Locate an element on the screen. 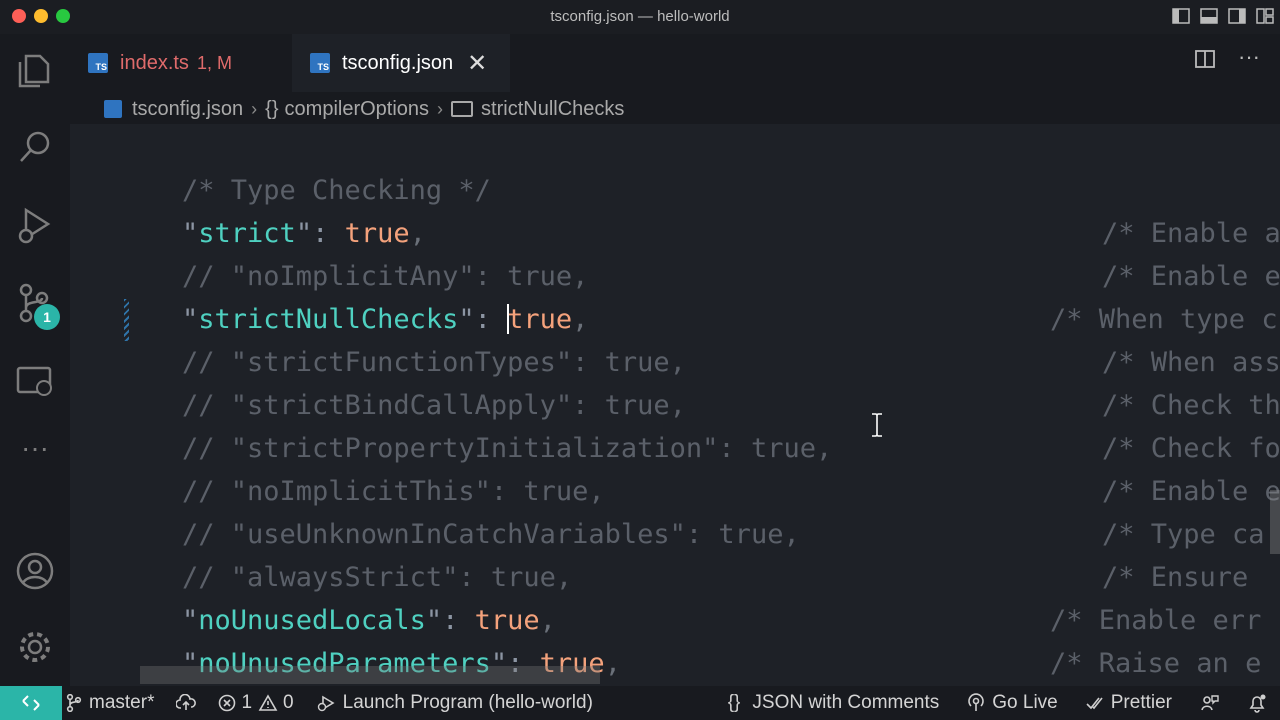 Image resolution: width=1280 pixels, height=720 pixels. branch-indicator: master* is located at coordinates (110, 703).